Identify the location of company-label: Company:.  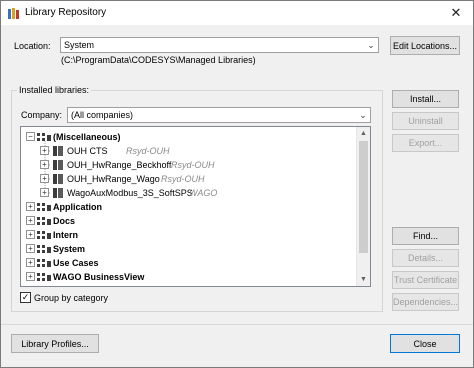
(42, 115).